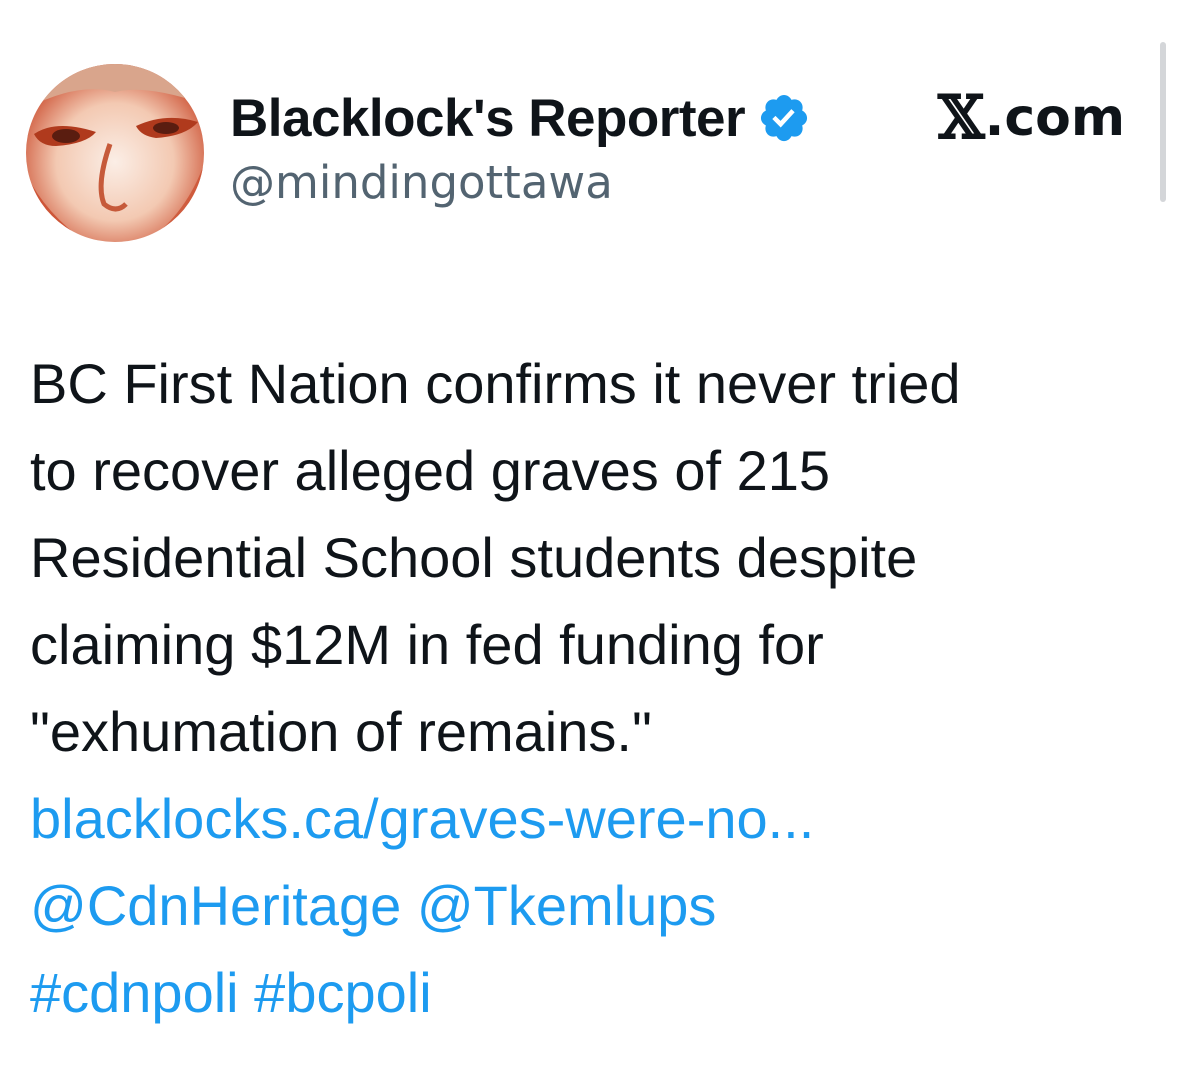 The width and height of the screenshot is (1179, 1090). I want to click on tweet-text-line: to recover alleged graves of 215, so click(430, 470).